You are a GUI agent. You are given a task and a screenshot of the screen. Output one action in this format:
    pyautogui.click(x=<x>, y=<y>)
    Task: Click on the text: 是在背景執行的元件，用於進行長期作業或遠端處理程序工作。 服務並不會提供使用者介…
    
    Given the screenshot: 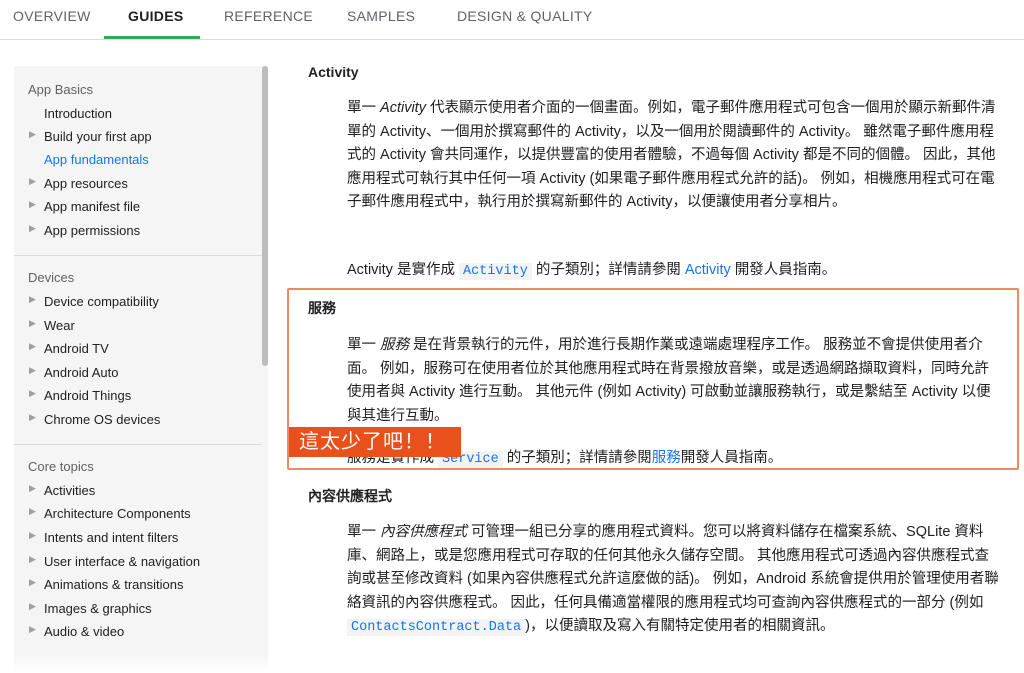 What is the action you would take?
    pyautogui.click(x=669, y=380)
    